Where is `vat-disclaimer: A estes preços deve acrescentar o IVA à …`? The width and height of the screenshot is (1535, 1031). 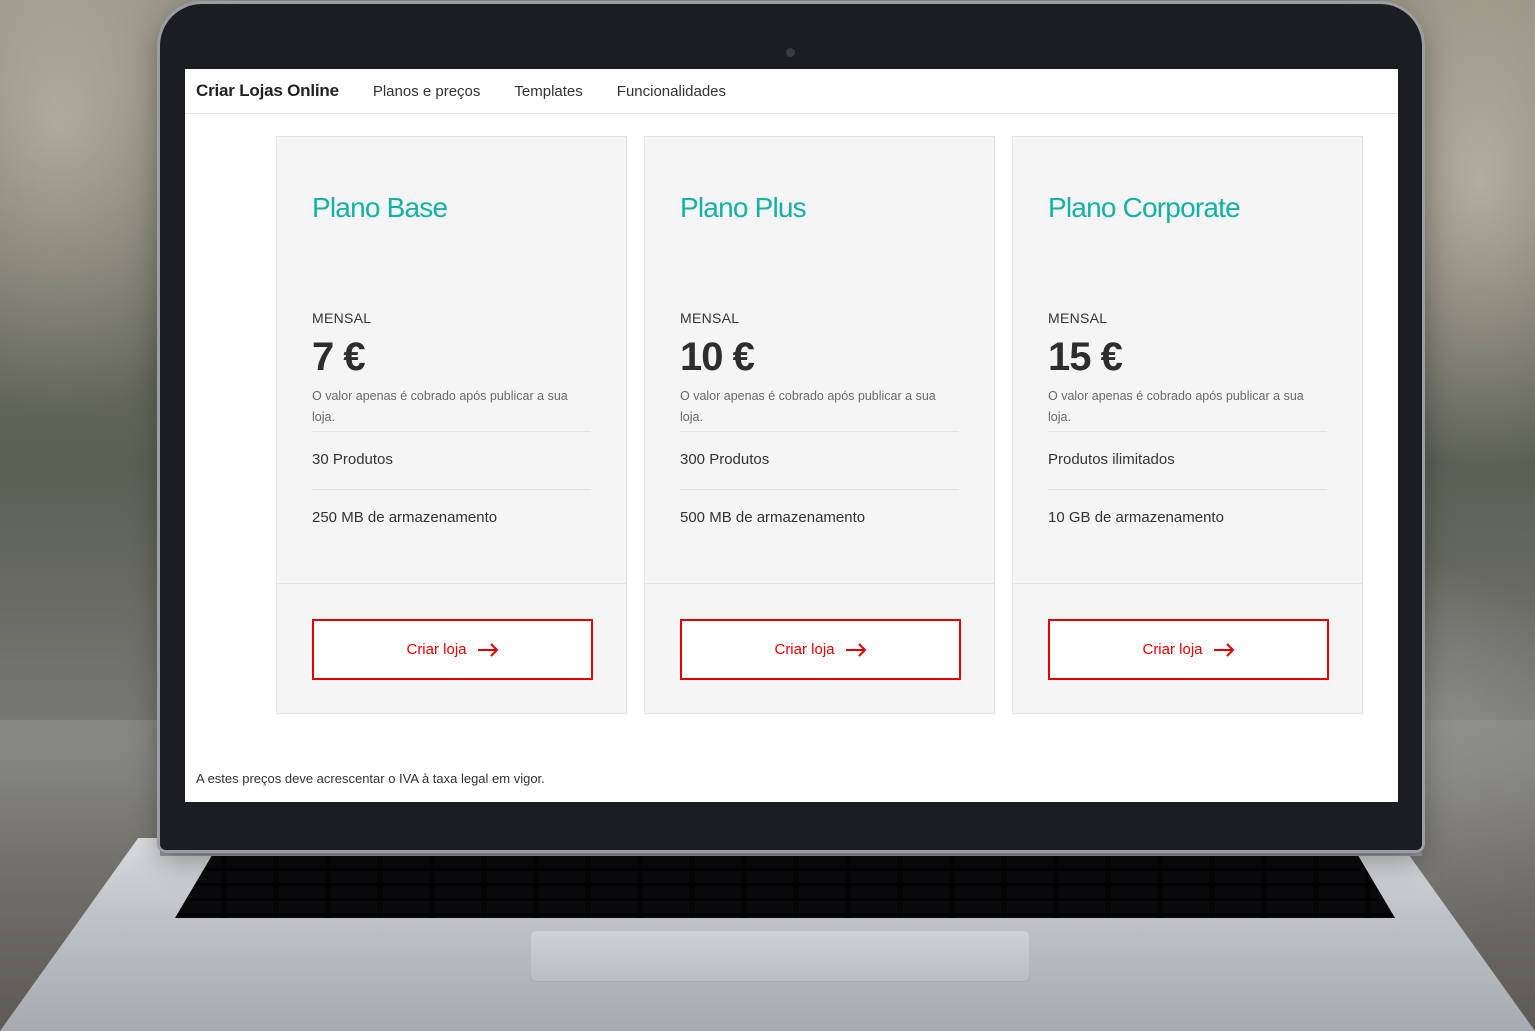 vat-disclaimer: A estes preços deve acrescentar o IVA à … is located at coordinates (370, 778).